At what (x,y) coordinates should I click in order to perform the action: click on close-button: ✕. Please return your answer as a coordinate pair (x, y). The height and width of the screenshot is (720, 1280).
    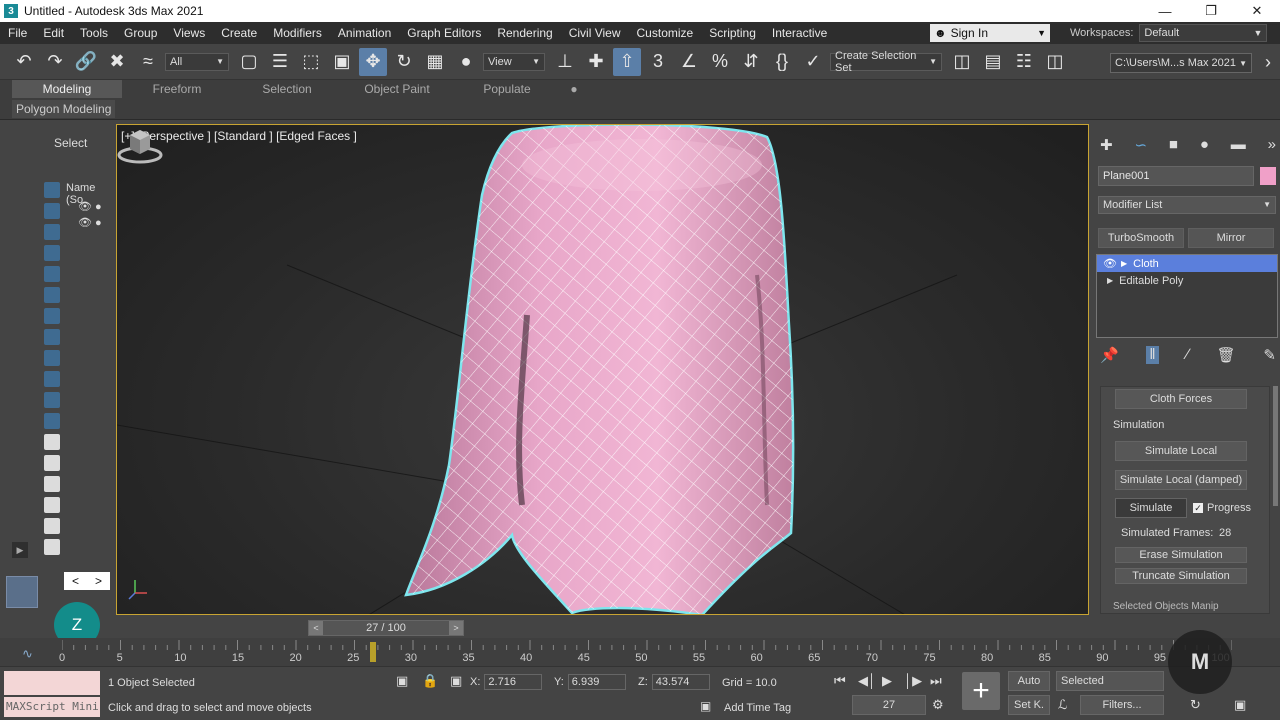
    Looking at the image, I should click on (1257, 11).